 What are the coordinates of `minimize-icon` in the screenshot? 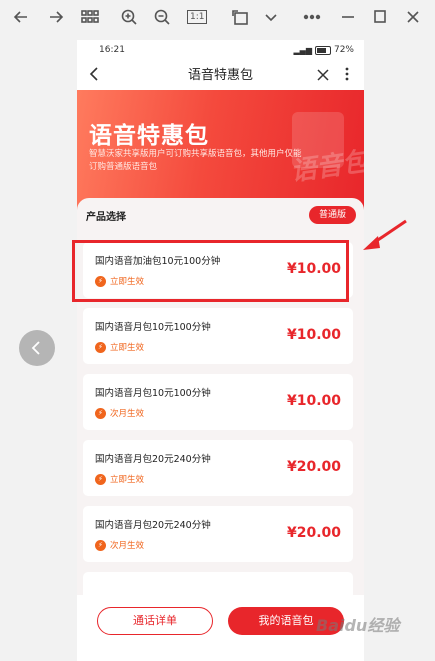 It's located at (348, 17).